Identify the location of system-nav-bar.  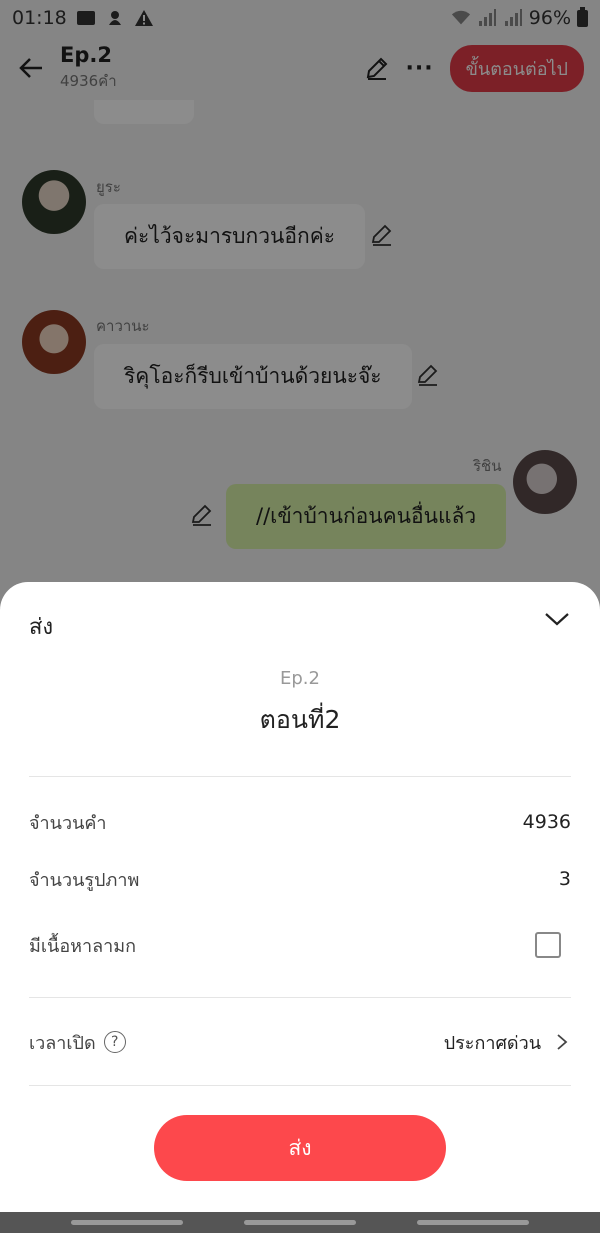
(300, 1222).